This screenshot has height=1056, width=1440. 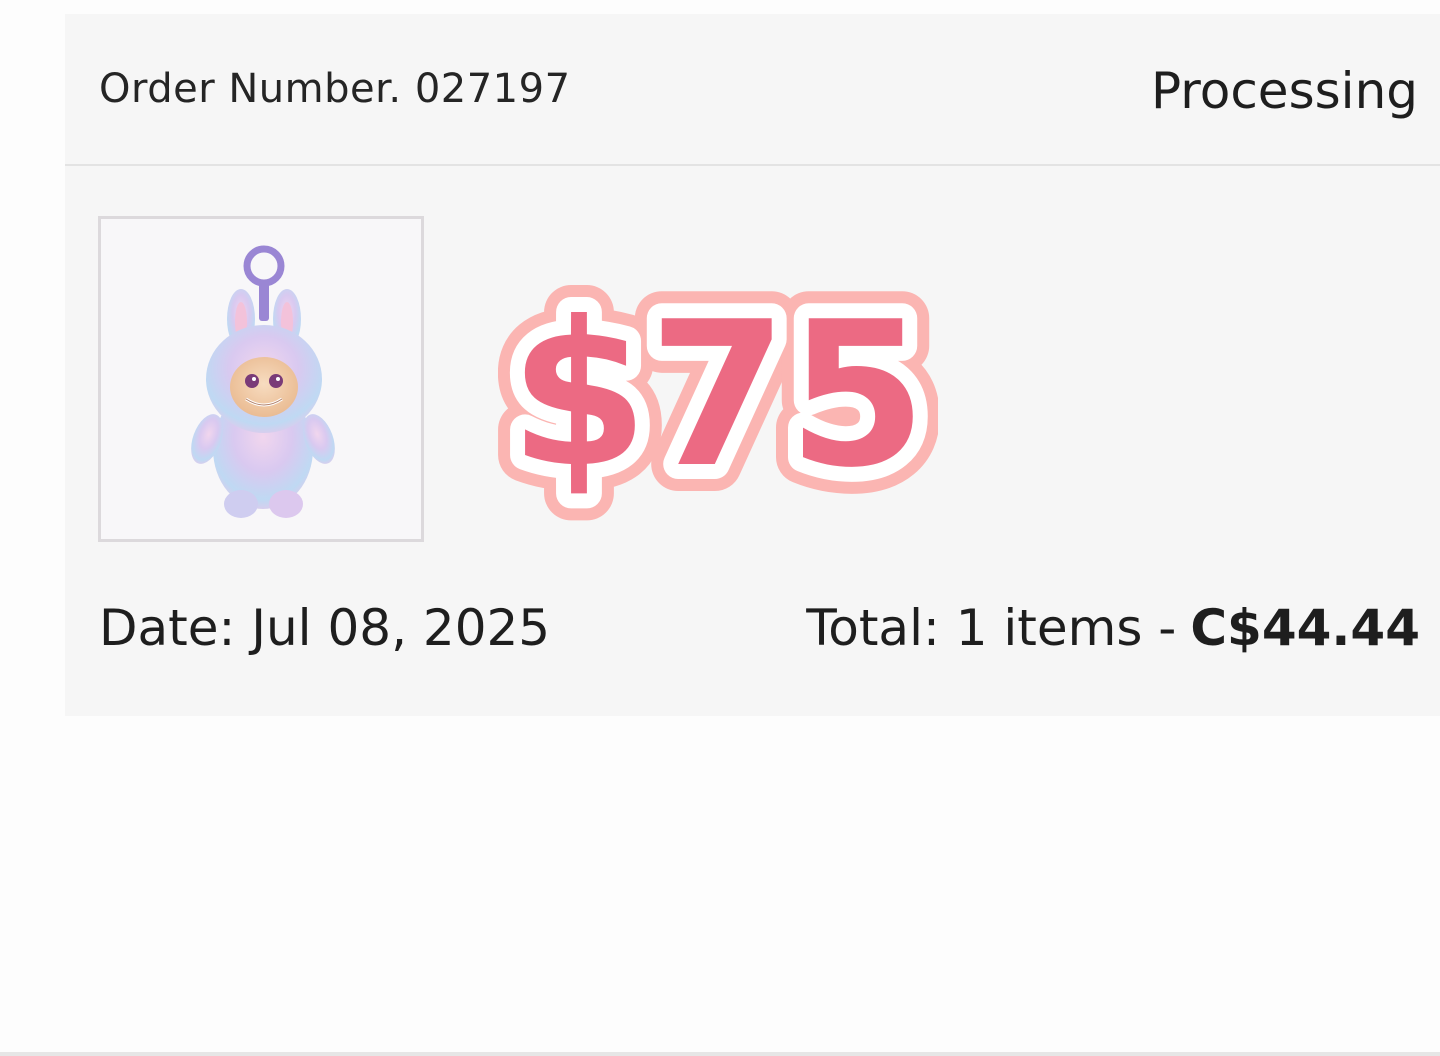 What do you see at coordinates (263, 381) in the screenshot?
I see `plush-bunny-keychain-icon` at bounding box center [263, 381].